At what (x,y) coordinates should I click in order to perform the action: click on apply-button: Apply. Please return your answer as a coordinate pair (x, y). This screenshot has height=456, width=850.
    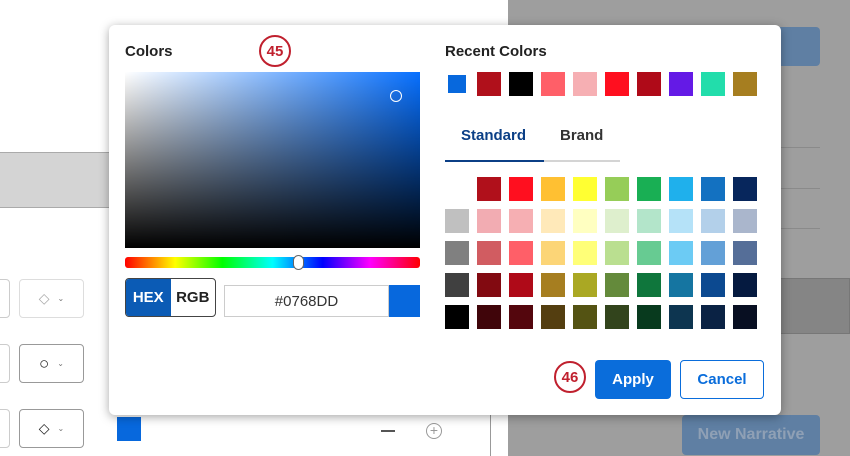
    Looking at the image, I should click on (633, 379).